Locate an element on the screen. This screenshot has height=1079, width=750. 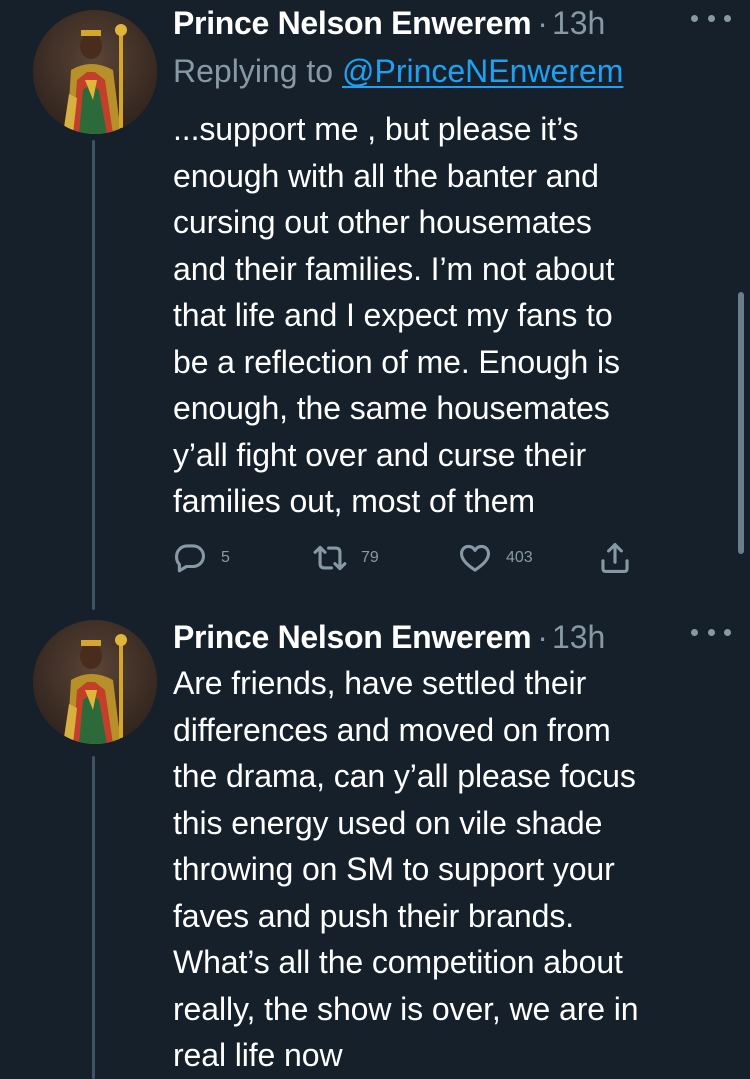
replying-to: Replying to @PrinceNEnwerem is located at coordinates (453, 71).